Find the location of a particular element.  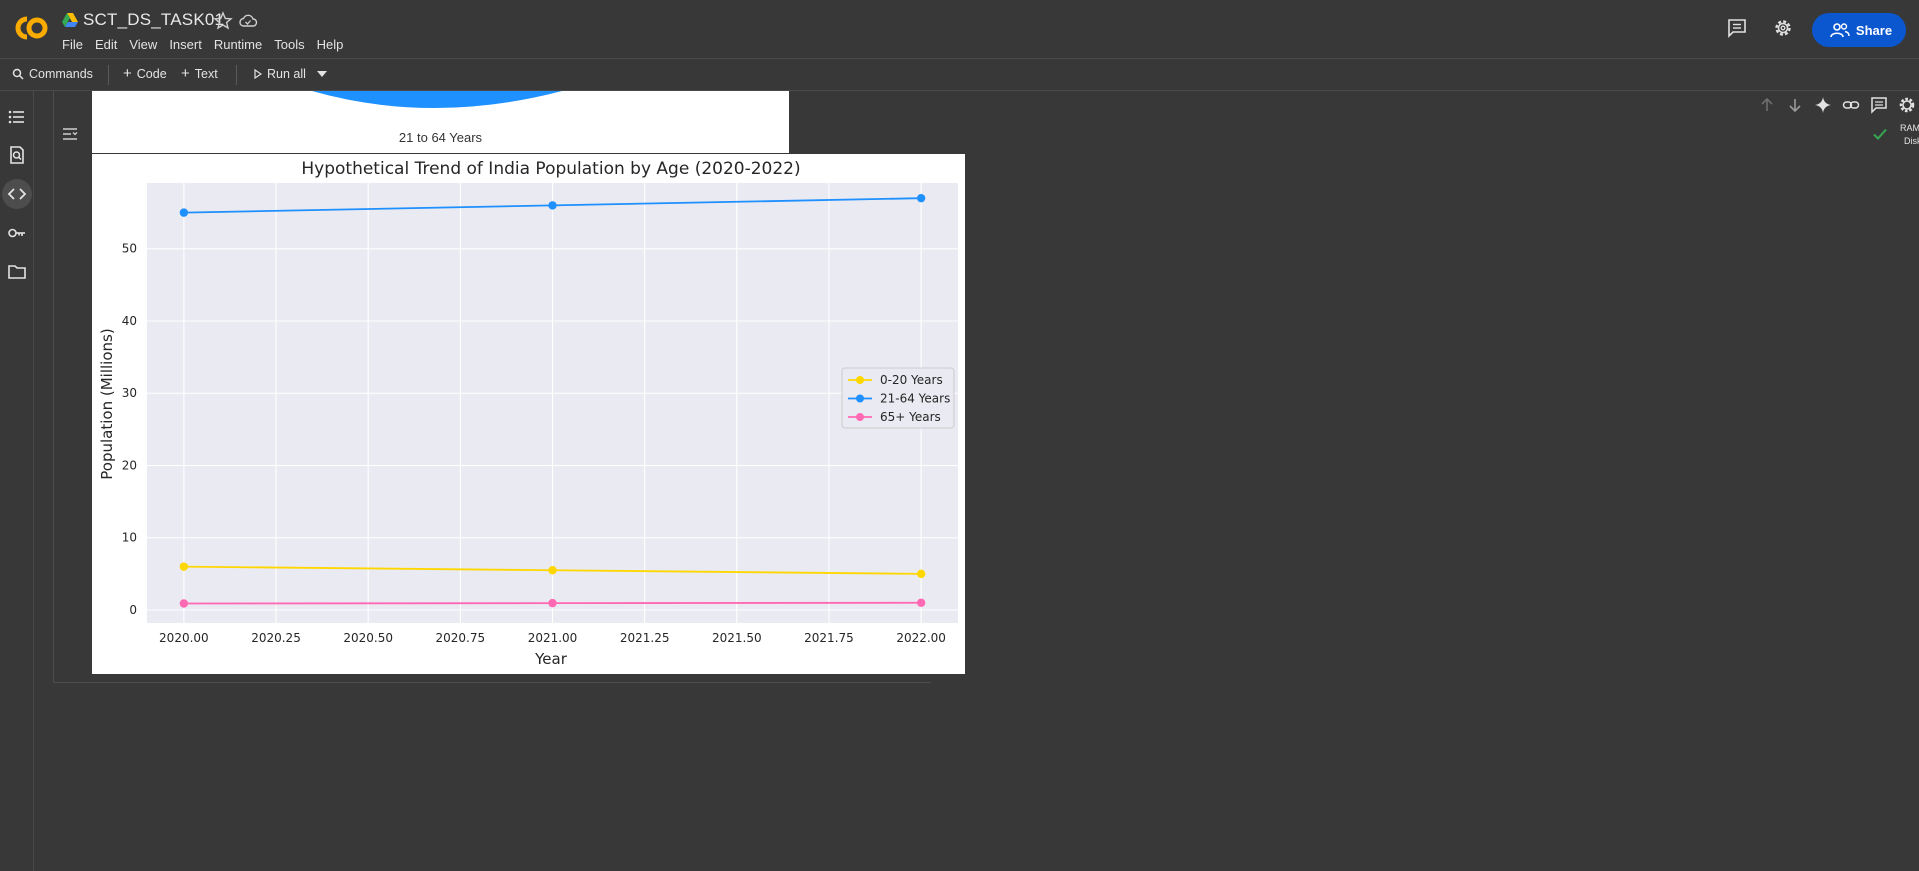

output-toggle-icon is located at coordinates (70, 134).